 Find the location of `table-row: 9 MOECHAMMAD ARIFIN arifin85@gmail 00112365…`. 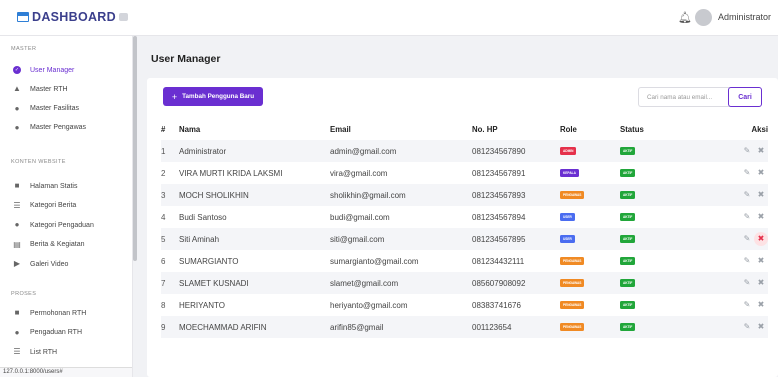

table-row: 9 MOECHAMMAD ARIFIN arifin85@gmail 00112365… is located at coordinates (464, 327).